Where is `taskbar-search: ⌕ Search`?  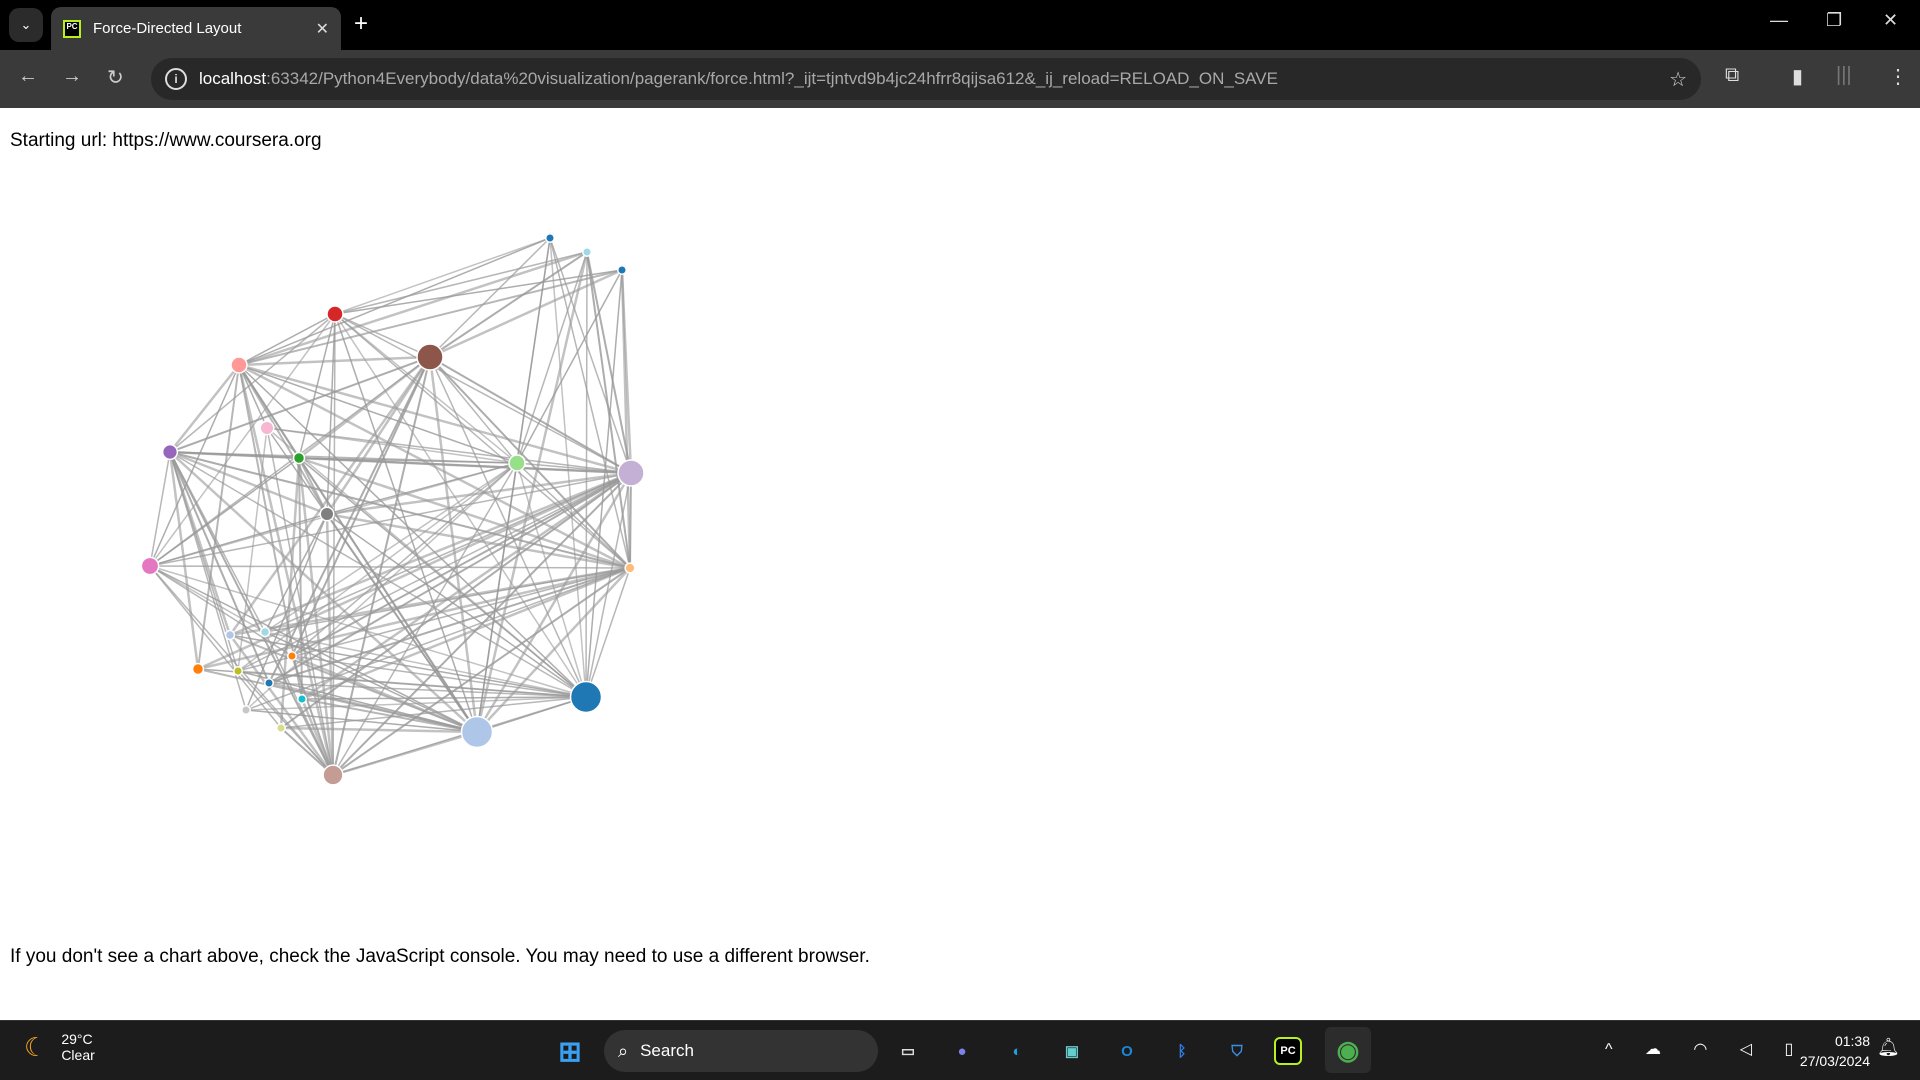
taskbar-search: ⌕ Search is located at coordinates (741, 1051).